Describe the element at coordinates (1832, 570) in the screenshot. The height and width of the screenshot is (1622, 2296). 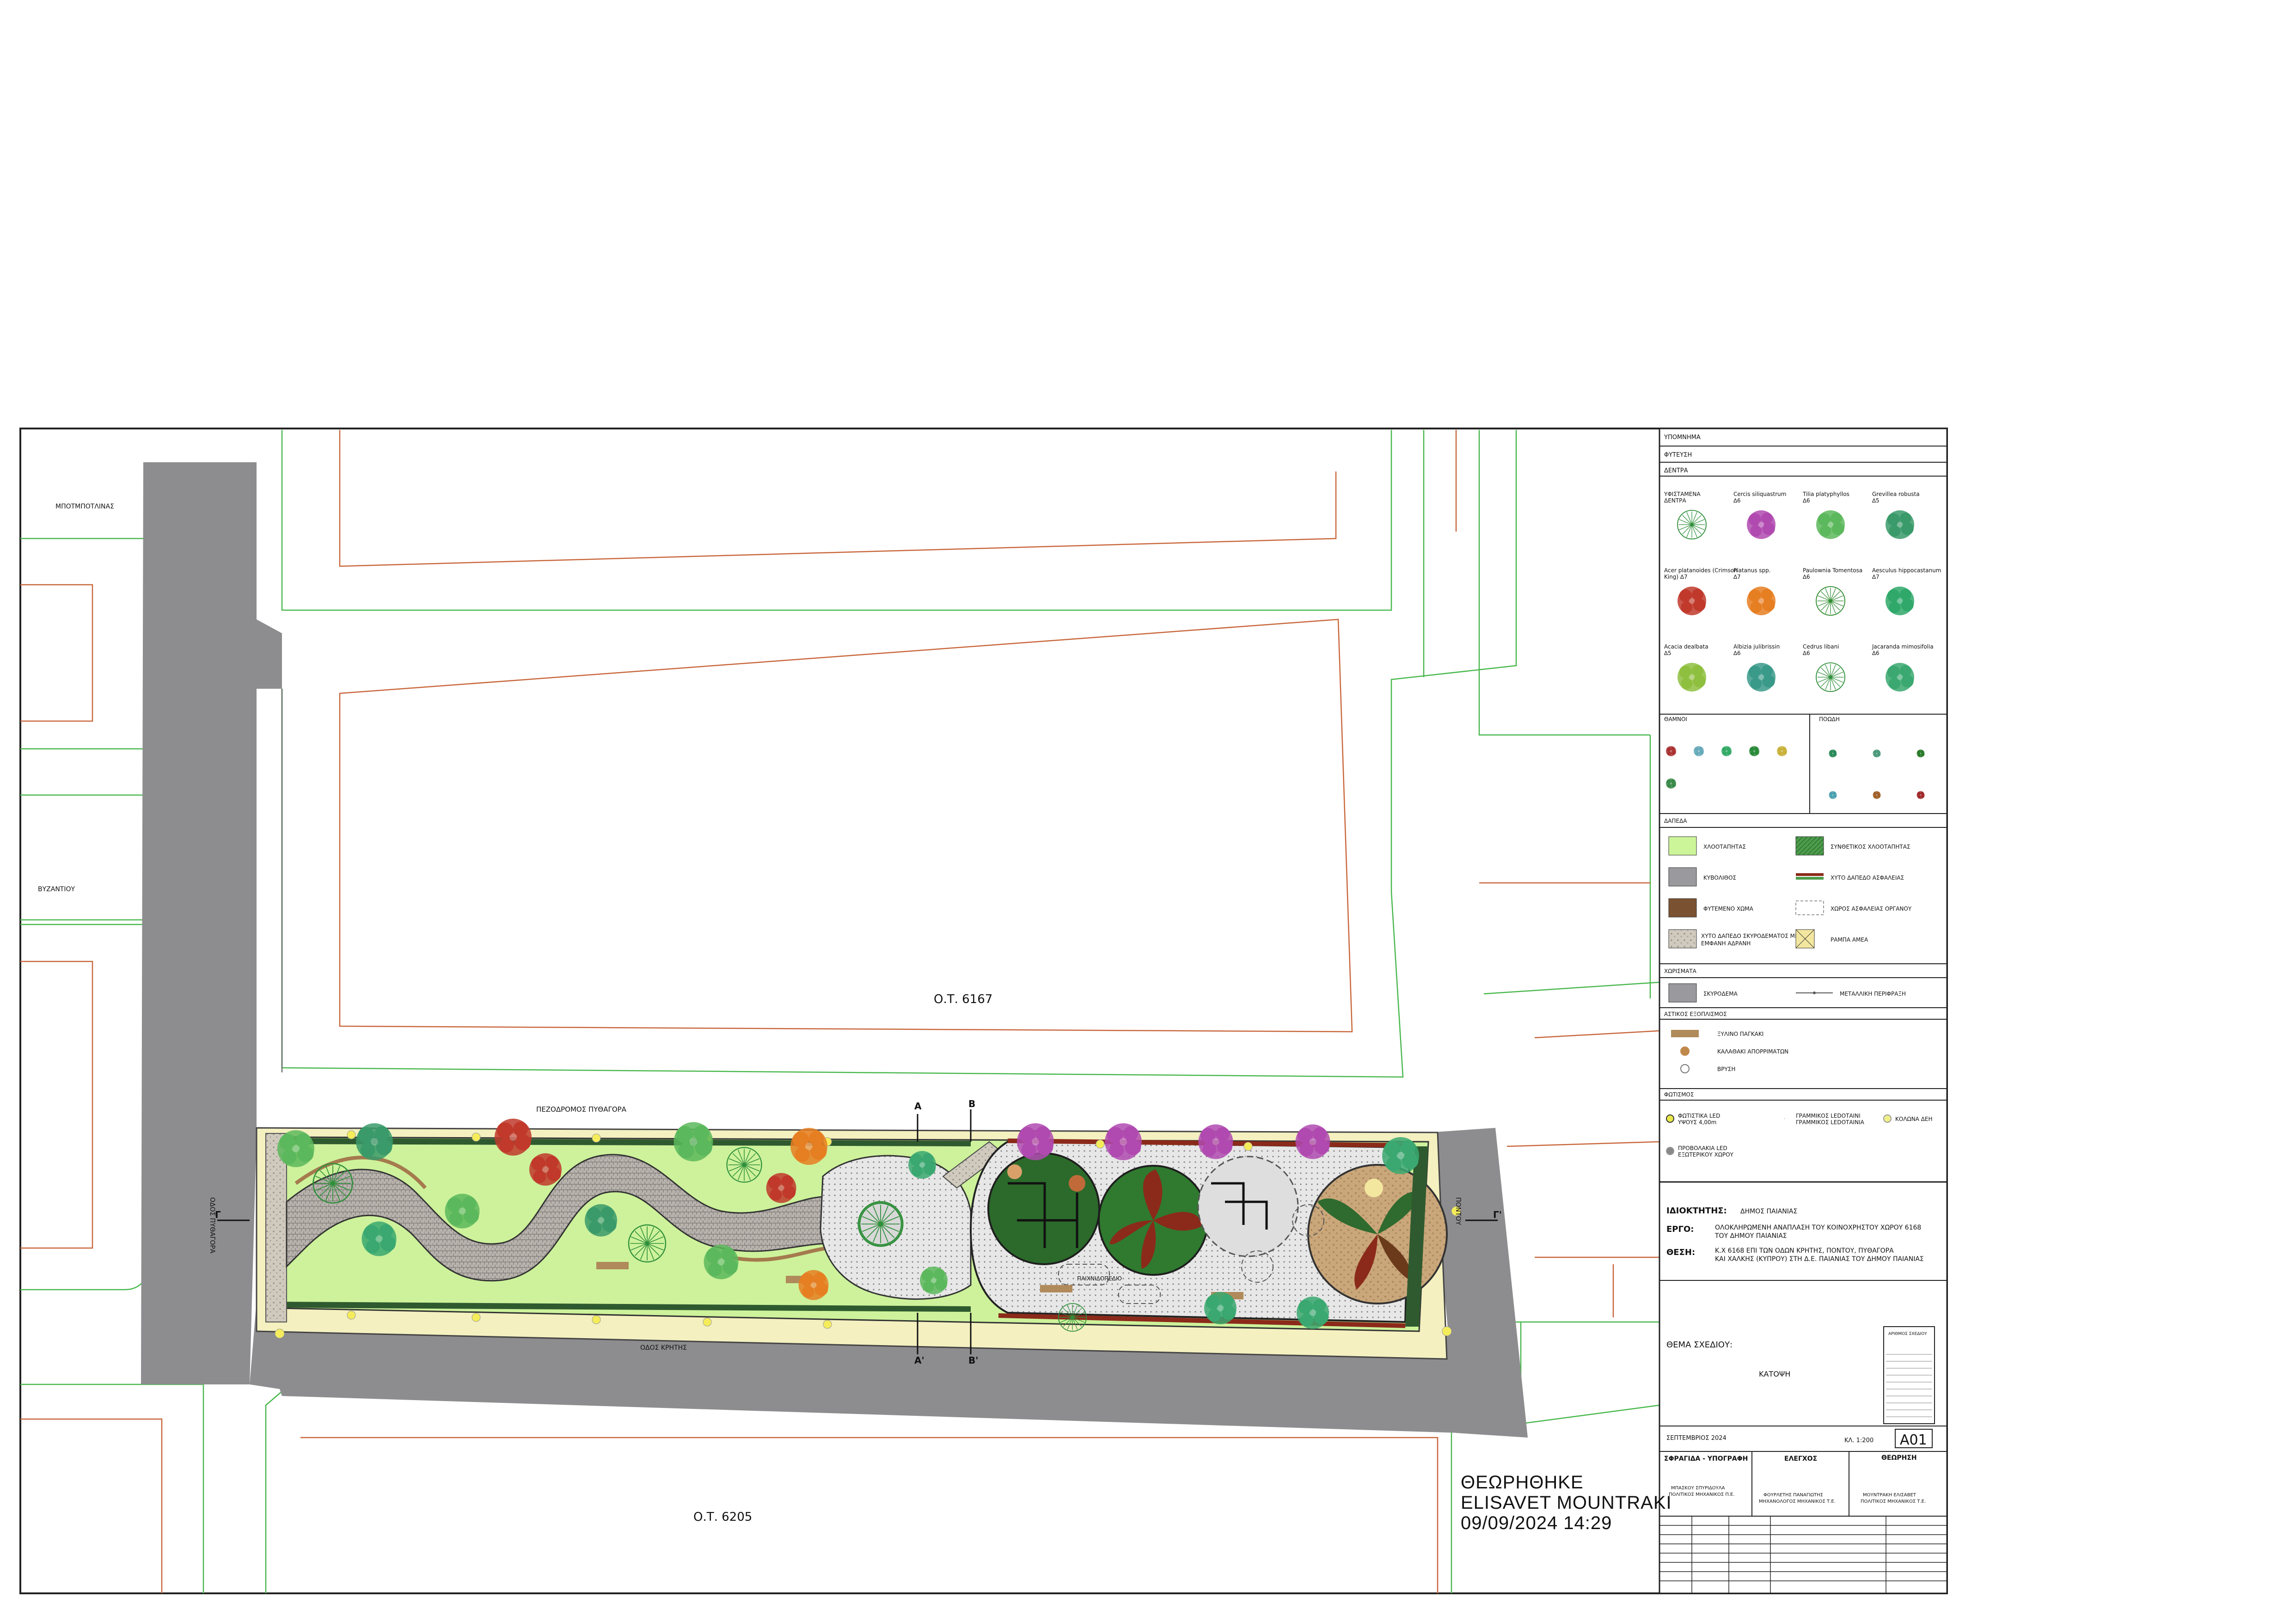
I see `legend-tree-label: Paulownia Tomentosa` at that location.